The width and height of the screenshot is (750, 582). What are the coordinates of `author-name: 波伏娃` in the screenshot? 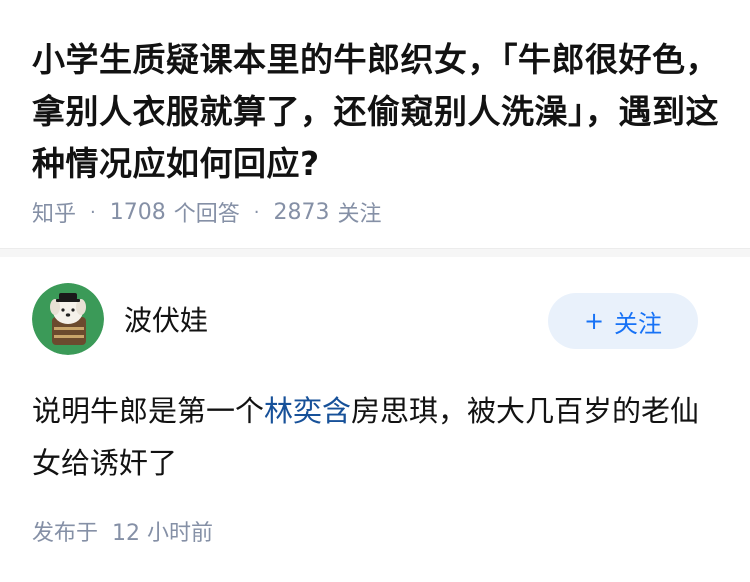 It's located at (166, 319).